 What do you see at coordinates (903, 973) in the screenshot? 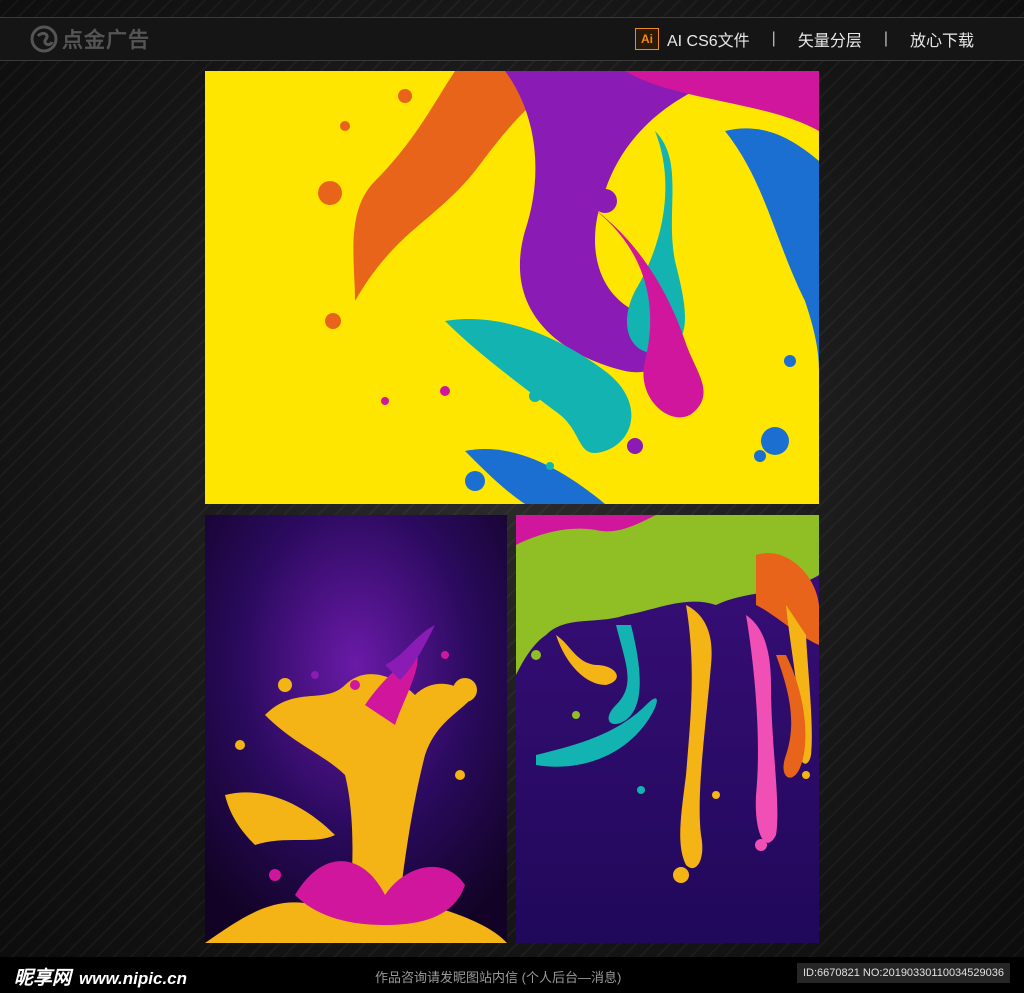
I see `image-id-badge: ID:6670821 NO:20190330110034529036` at bounding box center [903, 973].